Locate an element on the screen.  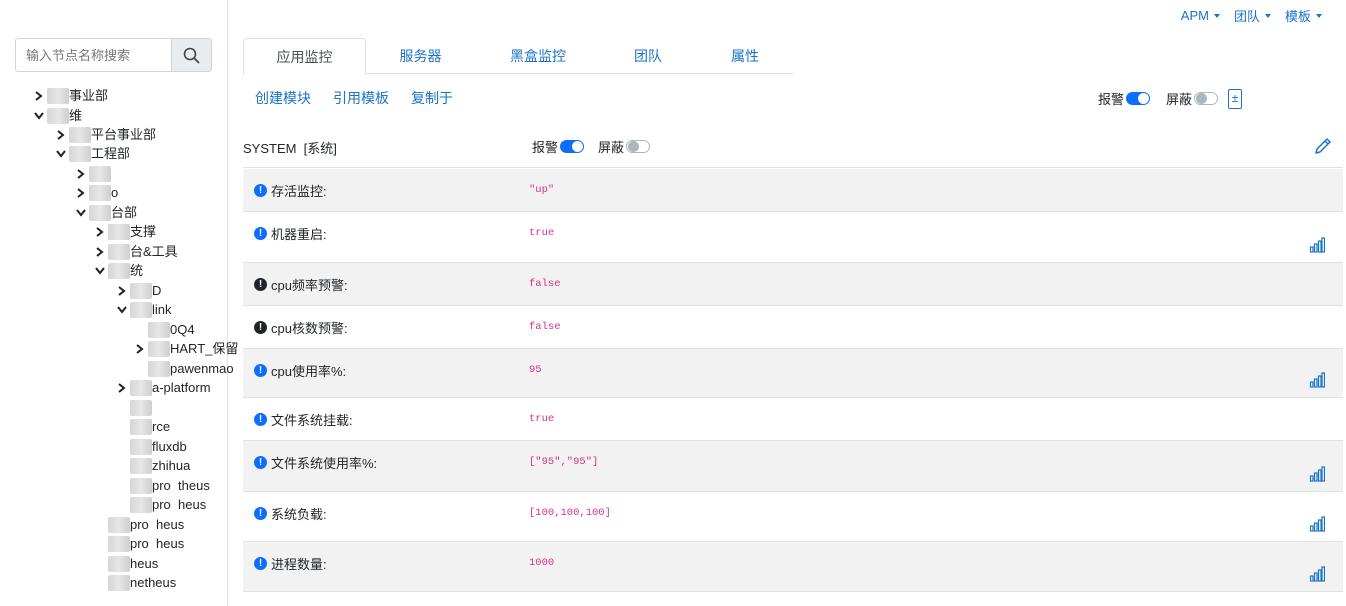
tree-node: a-platform is located at coordinates (164, 387).